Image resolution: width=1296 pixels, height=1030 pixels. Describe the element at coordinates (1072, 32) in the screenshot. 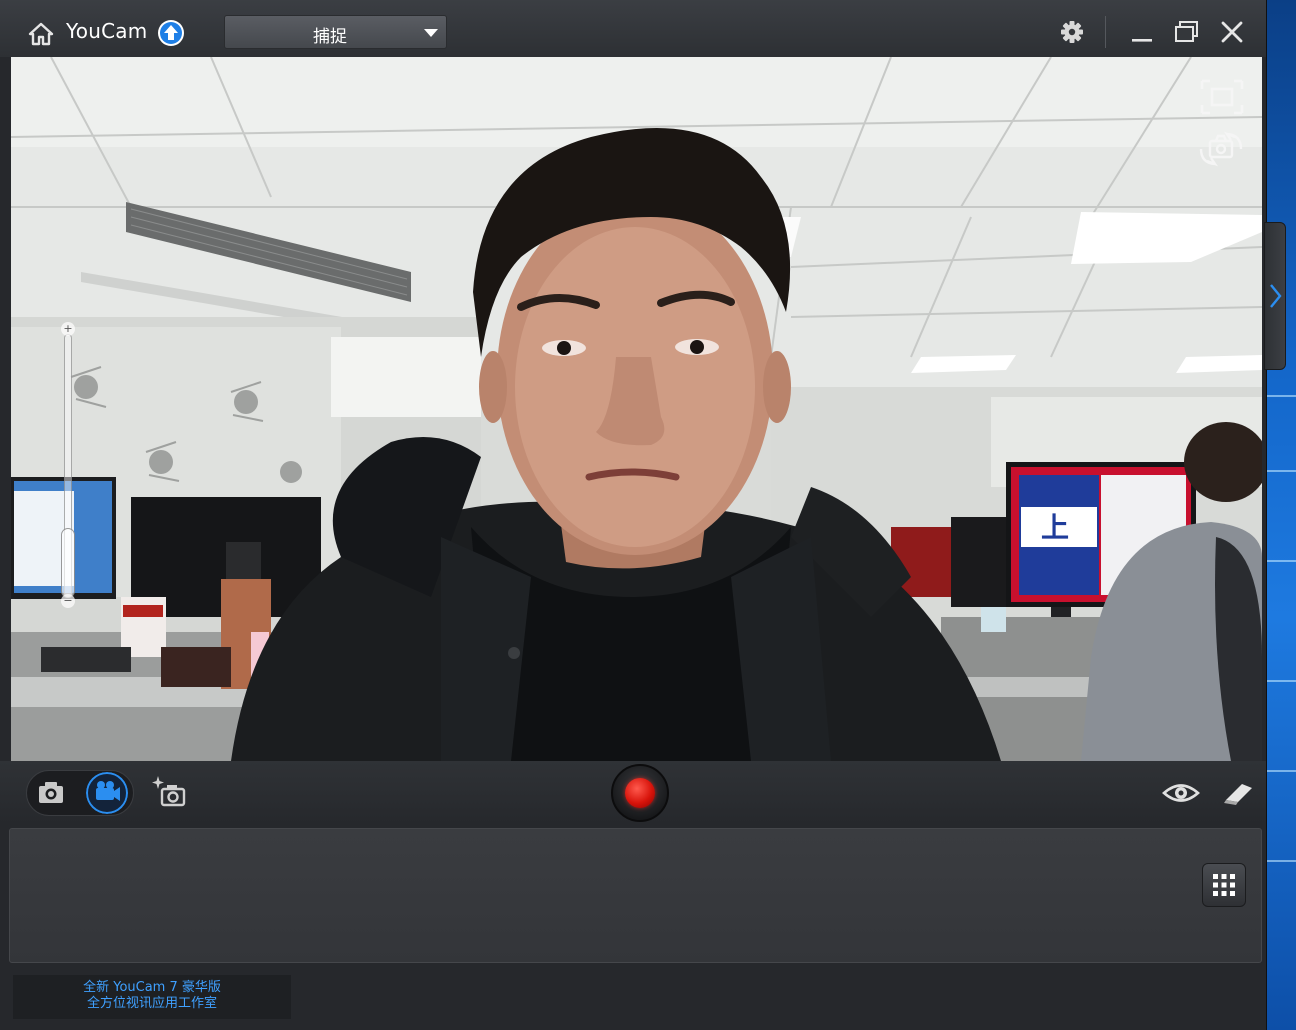

I see `gear-icon` at that location.